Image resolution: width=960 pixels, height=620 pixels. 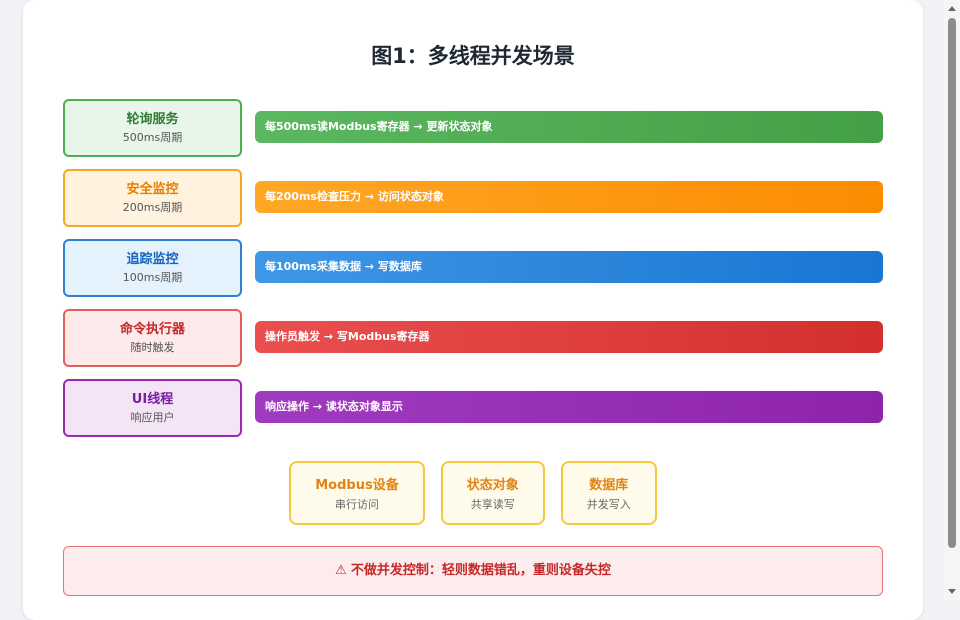 What do you see at coordinates (152, 347) in the screenshot?
I see `thread-period: 随时触发` at bounding box center [152, 347].